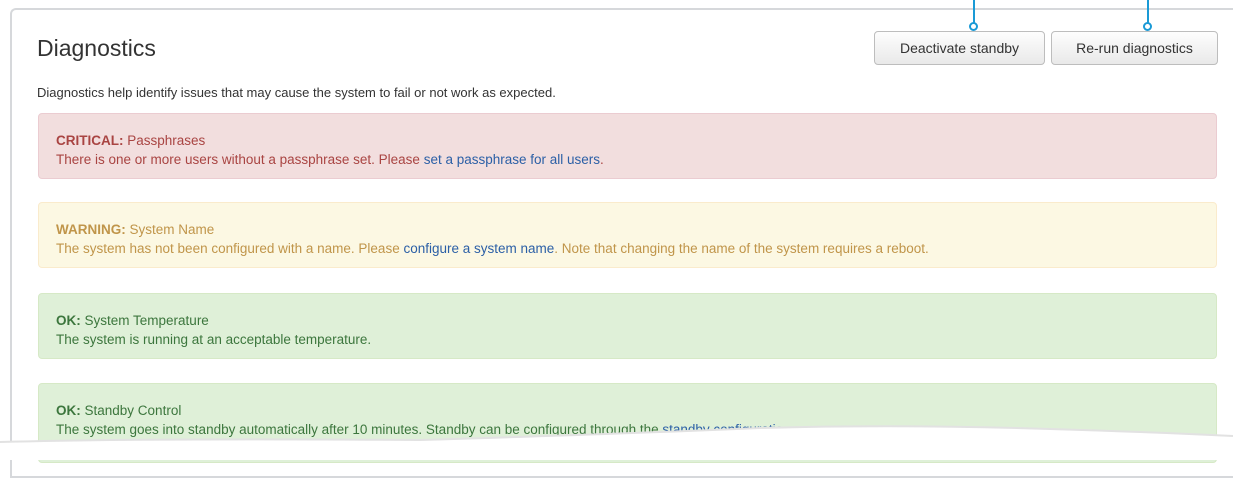 This screenshot has height=478, width=1233. Describe the element at coordinates (91, 229) in the screenshot. I see `alert-severity: WARNING:` at that location.